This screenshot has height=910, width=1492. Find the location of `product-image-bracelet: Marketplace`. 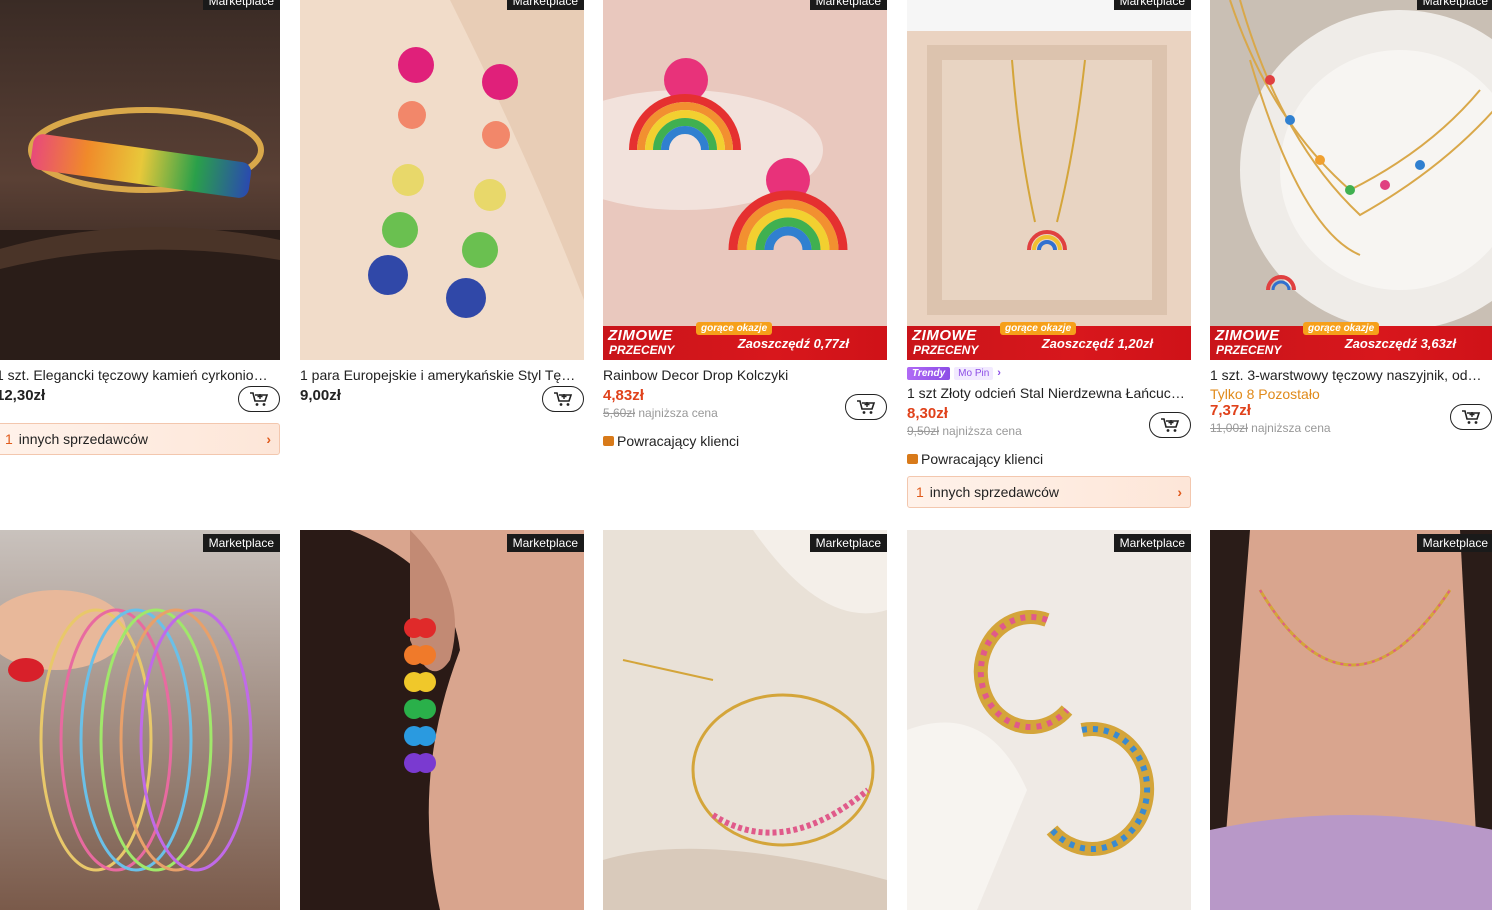

product-image-bracelet: Marketplace is located at coordinates (745, 720).